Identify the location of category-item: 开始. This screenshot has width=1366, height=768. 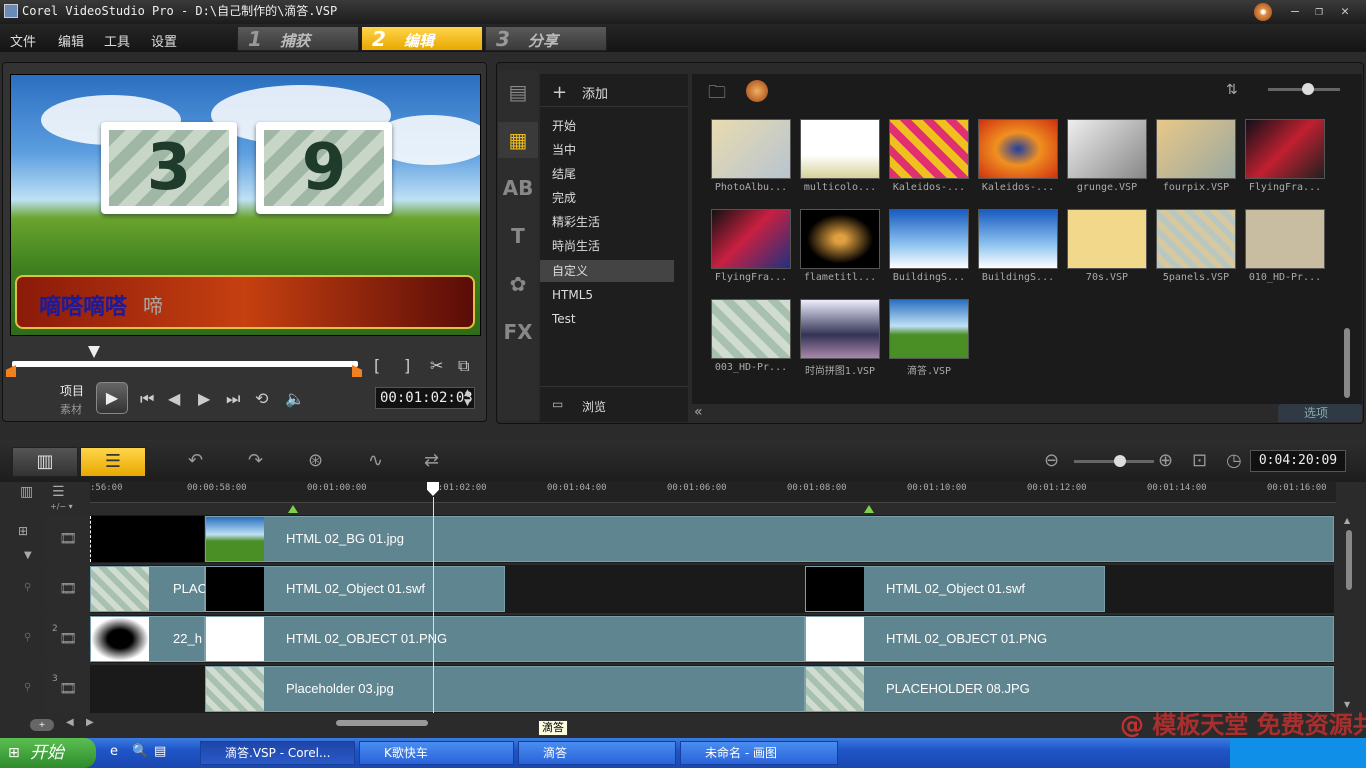
(564, 125).